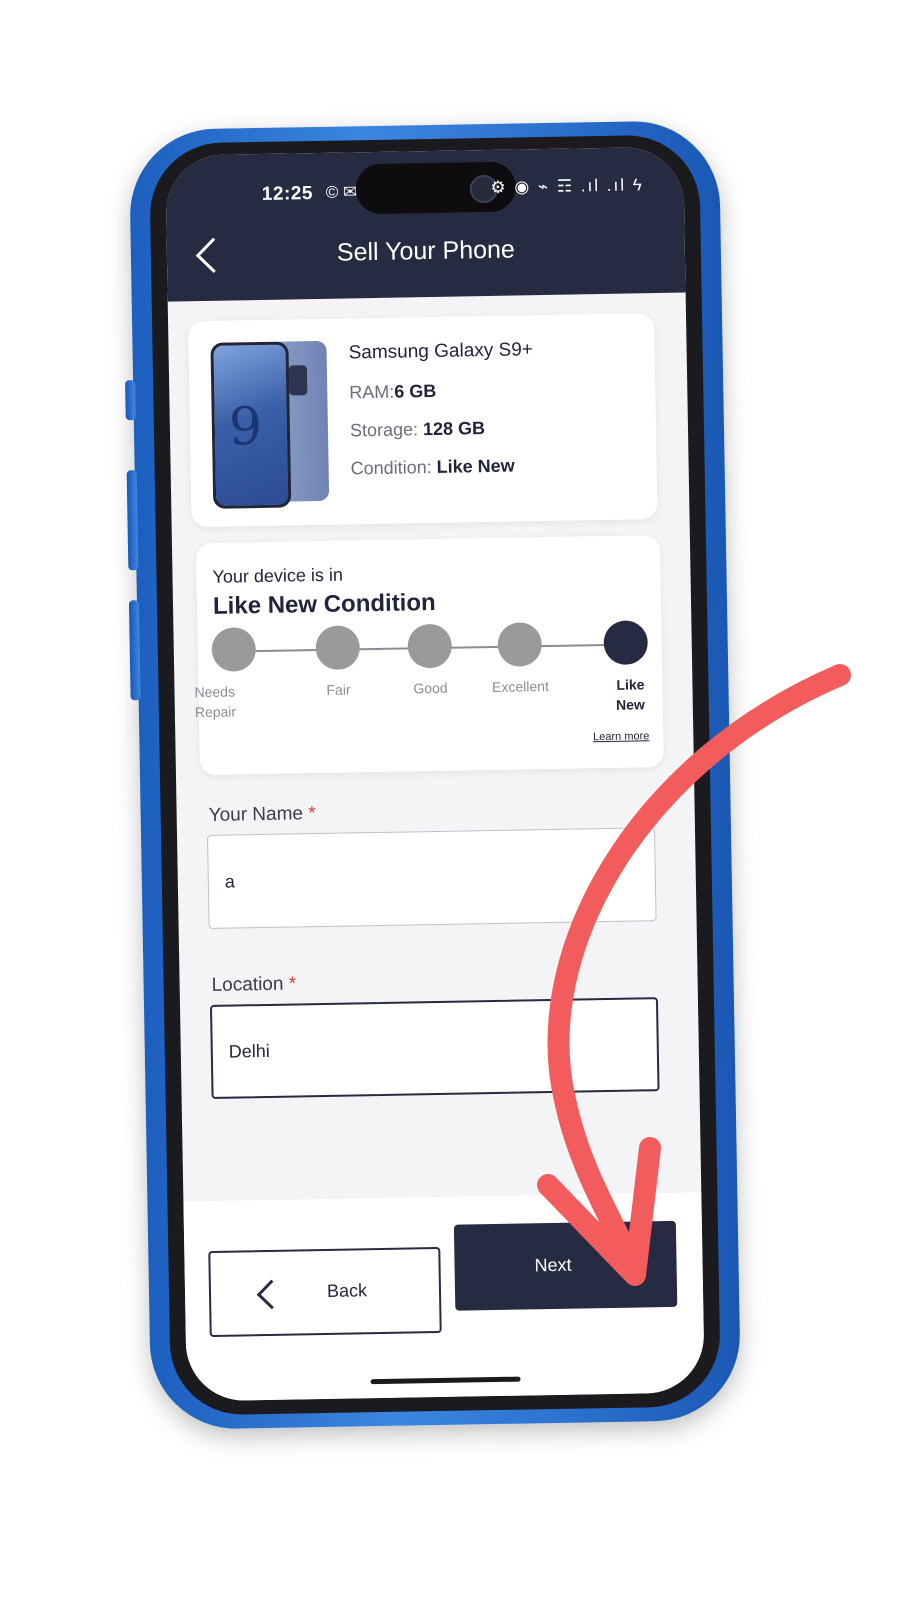 The width and height of the screenshot is (900, 1600). I want to click on learn-more-link: Learn more, so click(621, 736).